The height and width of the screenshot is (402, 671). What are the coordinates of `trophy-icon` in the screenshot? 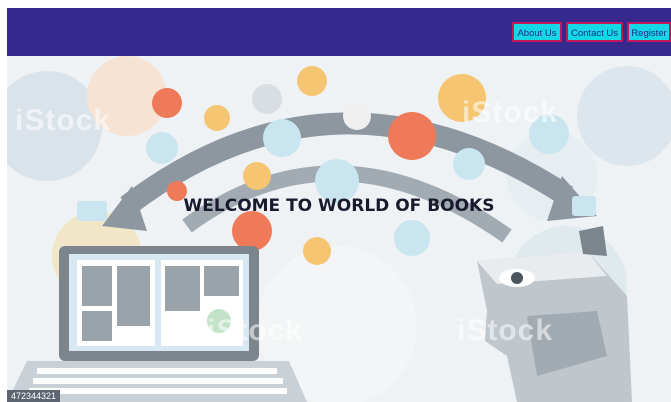 It's located at (252, 231).